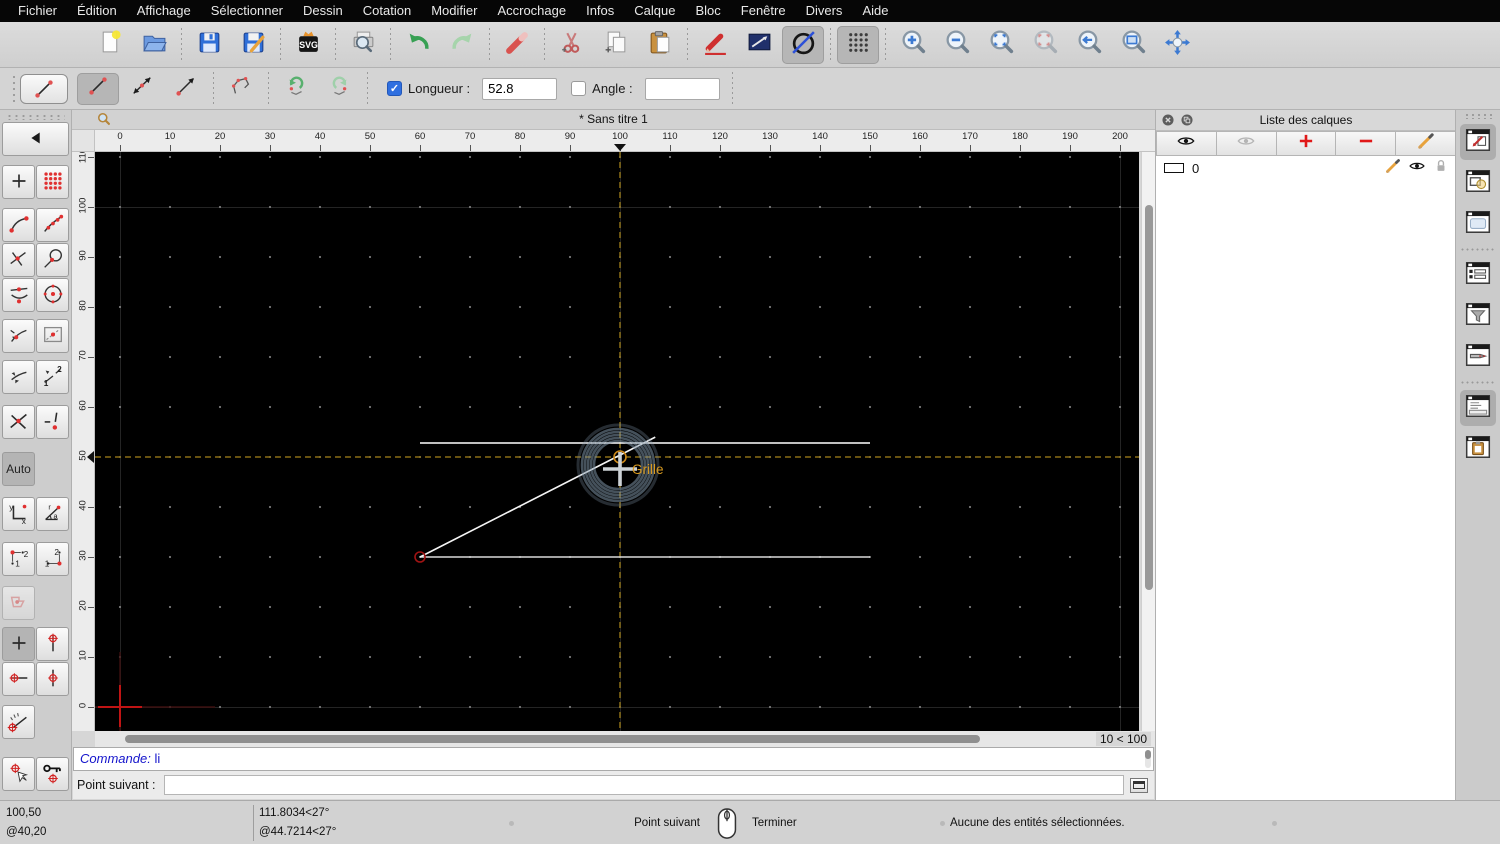 The image size is (1500, 844). What do you see at coordinates (1417, 168) in the screenshot?
I see `layer-visibility-icon` at bounding box center [1417, 168].